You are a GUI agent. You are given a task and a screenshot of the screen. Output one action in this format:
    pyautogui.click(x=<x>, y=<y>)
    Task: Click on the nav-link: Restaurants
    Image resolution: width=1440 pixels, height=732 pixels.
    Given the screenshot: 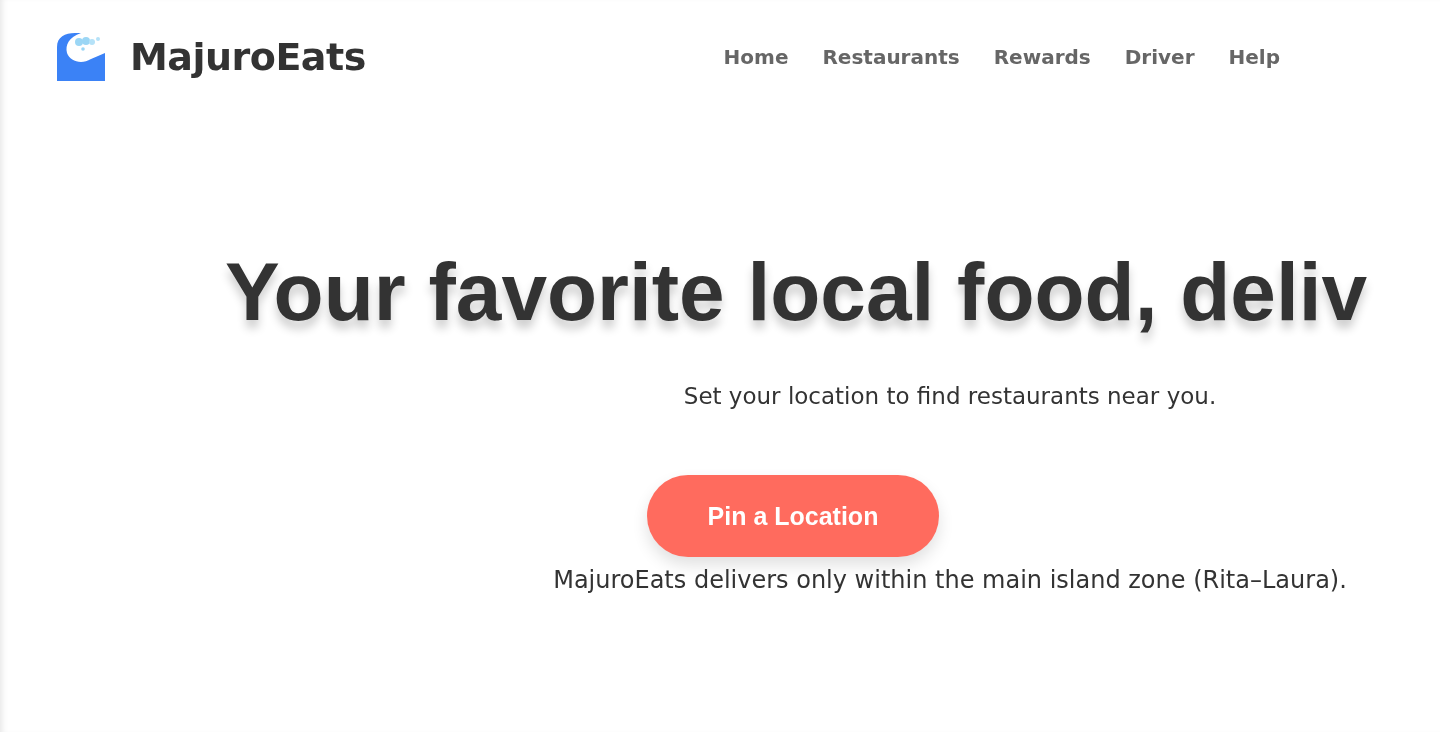 What is the action you would take?
    pyautogui.click(x=891, y=57)
    